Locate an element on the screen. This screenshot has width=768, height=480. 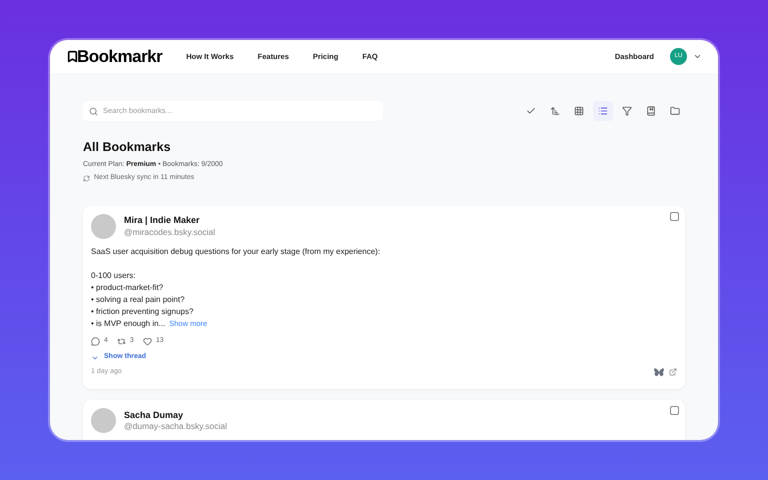
bookmark-icon is located at coordinates (651, 111).